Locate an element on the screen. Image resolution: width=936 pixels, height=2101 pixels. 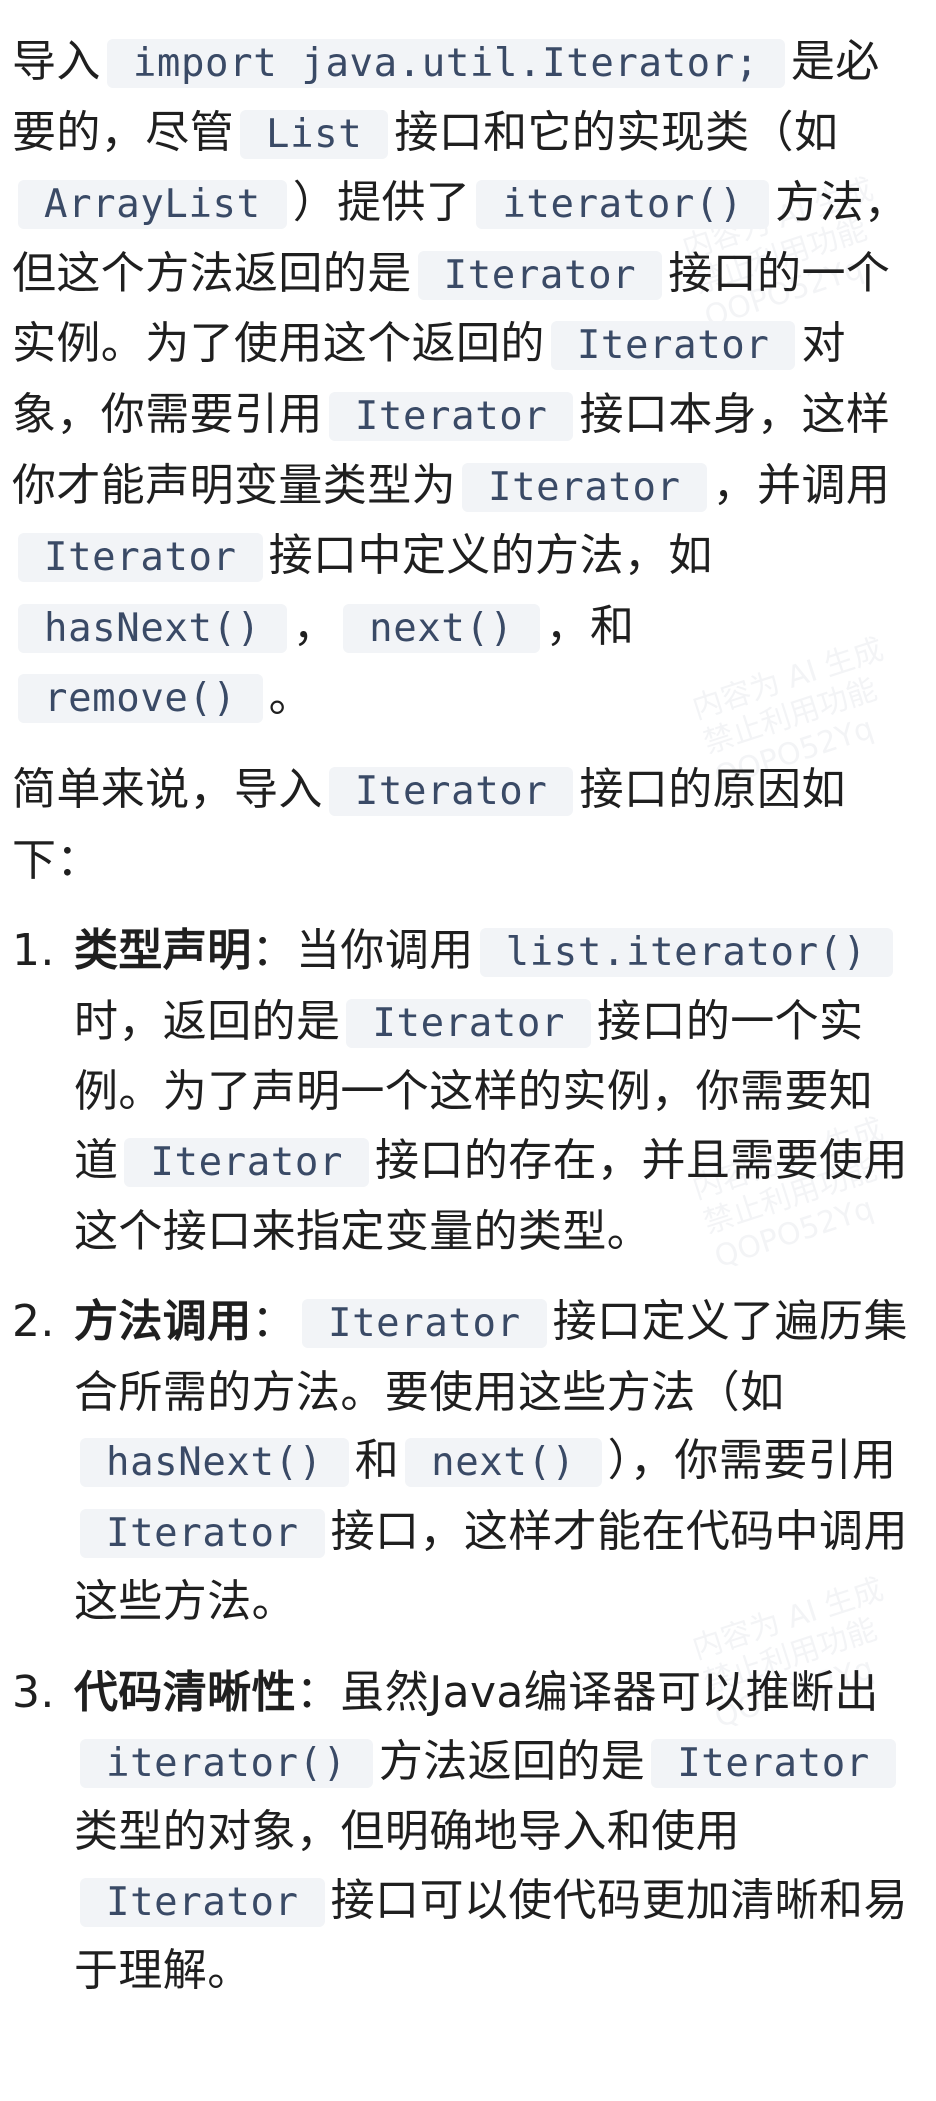
inline-code: ArrayList is located at coordinates (152, 205).